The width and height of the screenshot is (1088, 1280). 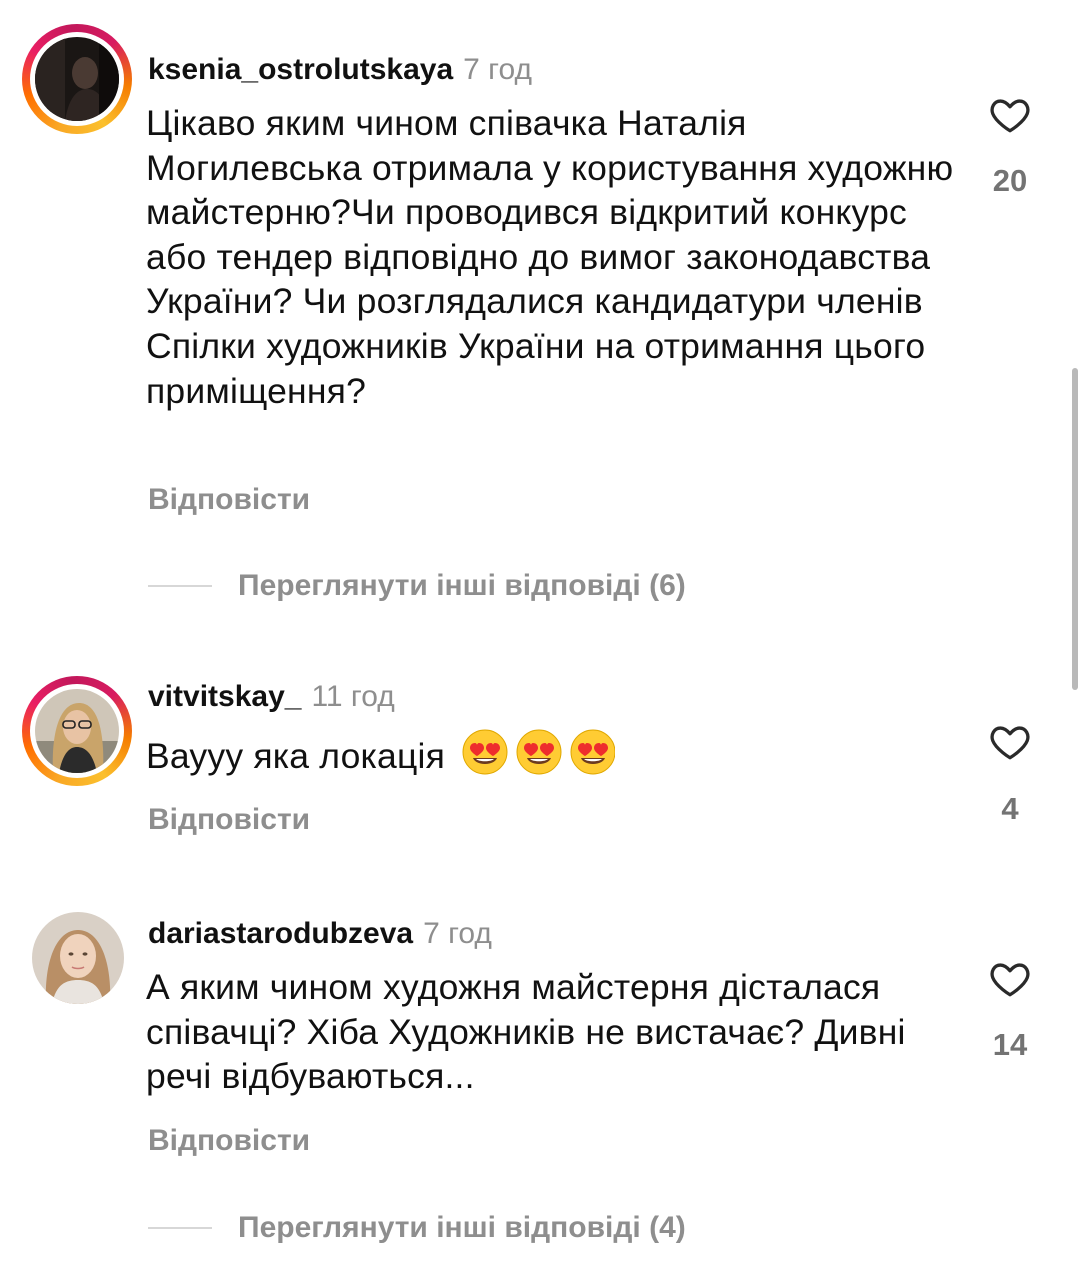 What do you see at coordinates (280, 933) in the screenshot?
I see `username: dariastarodubzeva` at bounding box center [280, 933].